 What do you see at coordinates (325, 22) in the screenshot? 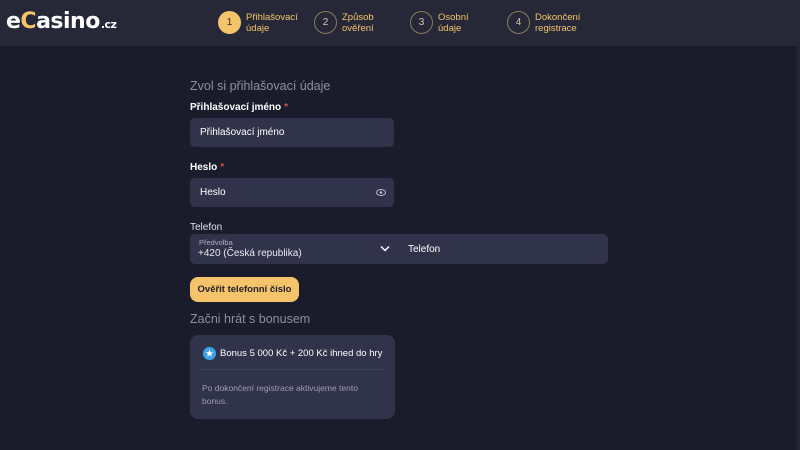
I see `step-2-number: 2` at bounding box center [325, 22].